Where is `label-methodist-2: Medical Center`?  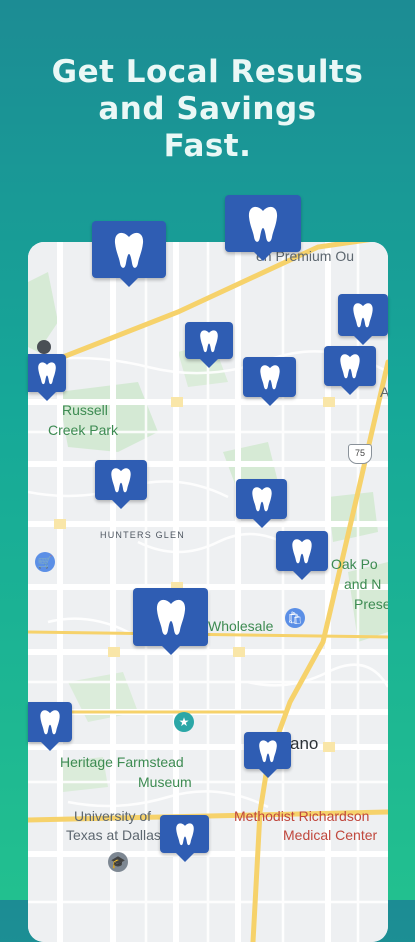 label-methodist-2: Medical Center is located at coordinates (330, 835).